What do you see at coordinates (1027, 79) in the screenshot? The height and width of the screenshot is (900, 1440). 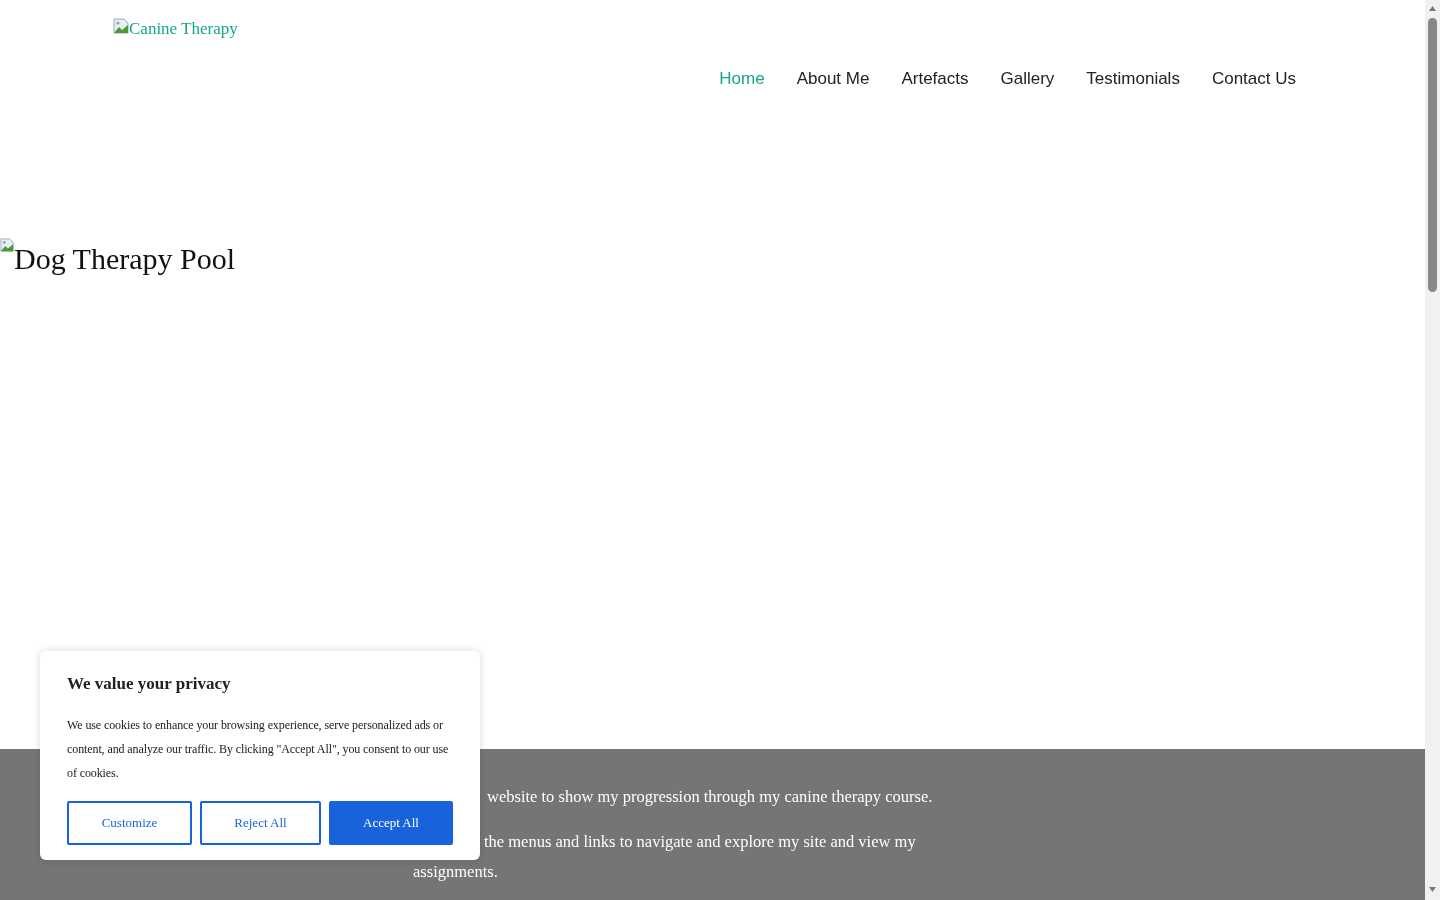 I see `nav-link: Gallery` at bounding box center [1027, 79].